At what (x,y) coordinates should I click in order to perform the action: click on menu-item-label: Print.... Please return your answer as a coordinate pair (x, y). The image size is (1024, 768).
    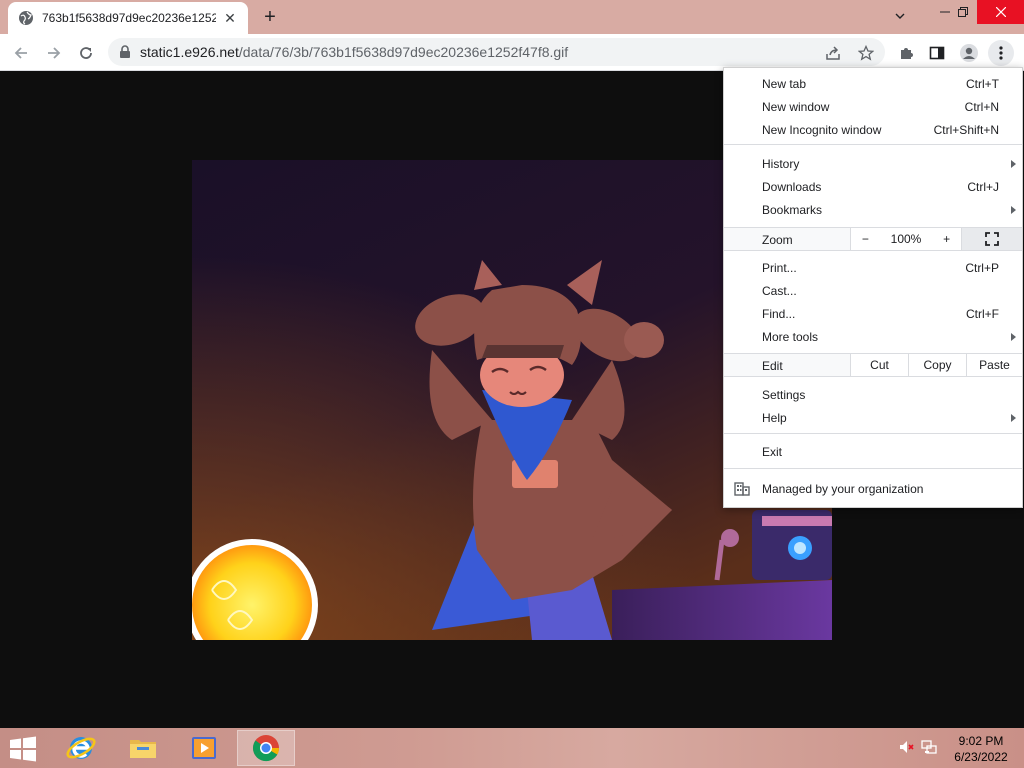
    Looking at the image, I should click on (779, 267).